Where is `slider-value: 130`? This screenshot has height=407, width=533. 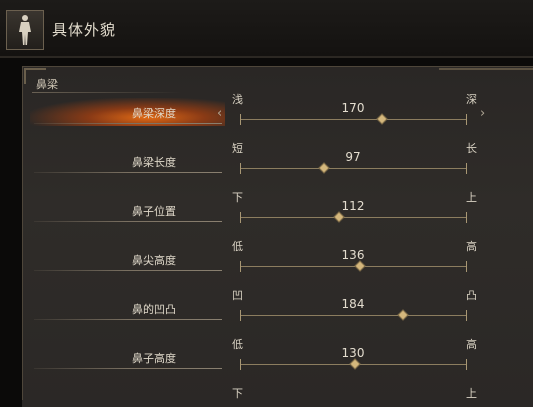 slider-value: 130 is located at coordinates (353, 353).